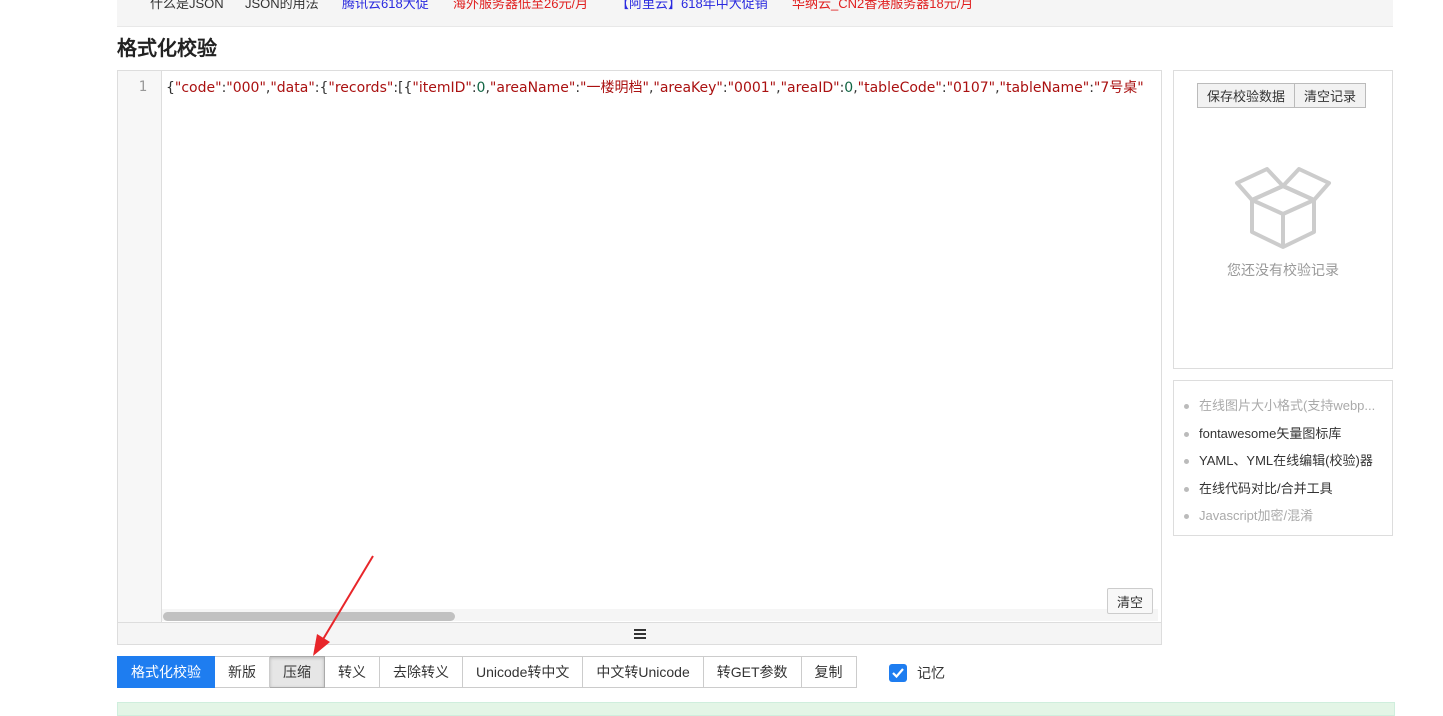 Image resolution: width=1443 pixels, height=716 pixels. I want to click on related-link-item: Javascript加密/混淆, so click(1279, 519).